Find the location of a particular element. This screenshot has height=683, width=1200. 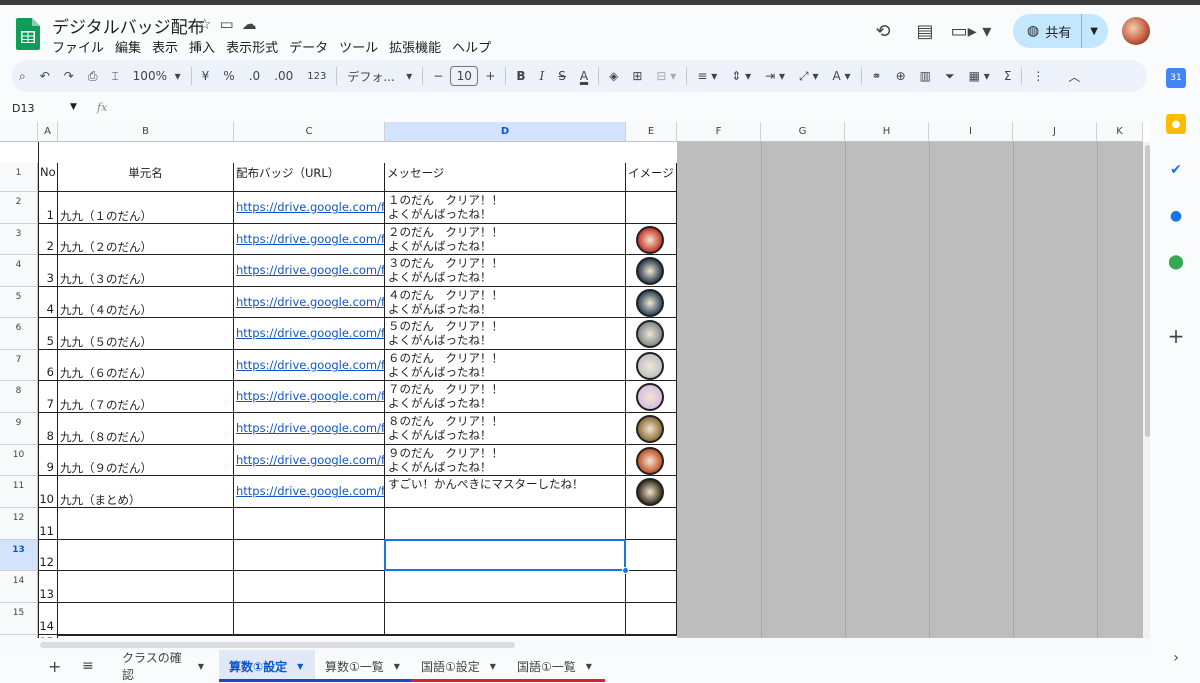

cell-message: ５のだん クリア！！ よくがんばったね！ is located at coordinates (505, 334).